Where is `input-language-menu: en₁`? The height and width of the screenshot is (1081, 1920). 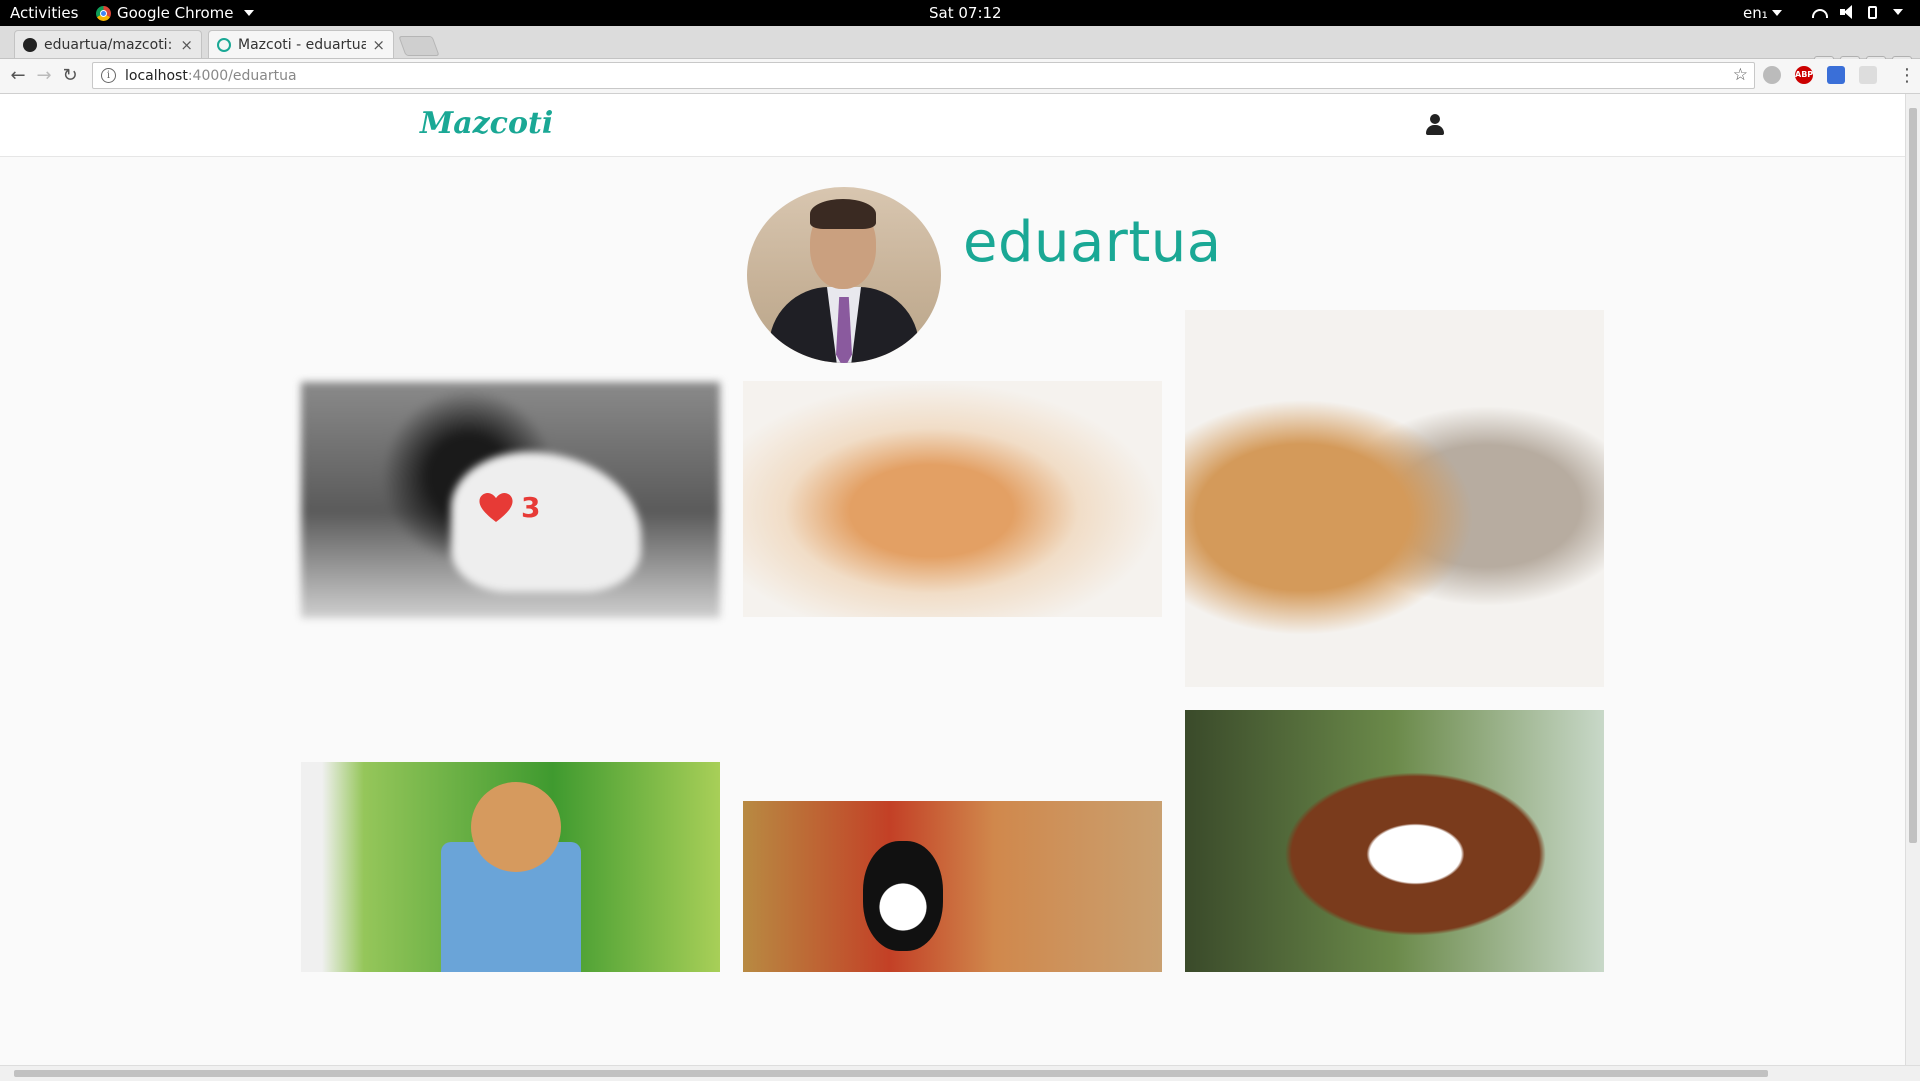
input-language-menu: en₁ is located at coordinates (1762, 13).